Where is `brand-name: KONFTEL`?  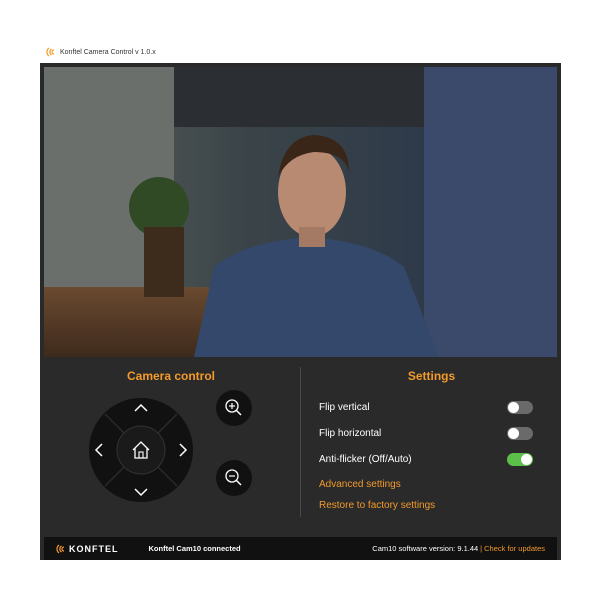 brand-name: KONFTEL is located at coordinates (94, 548).